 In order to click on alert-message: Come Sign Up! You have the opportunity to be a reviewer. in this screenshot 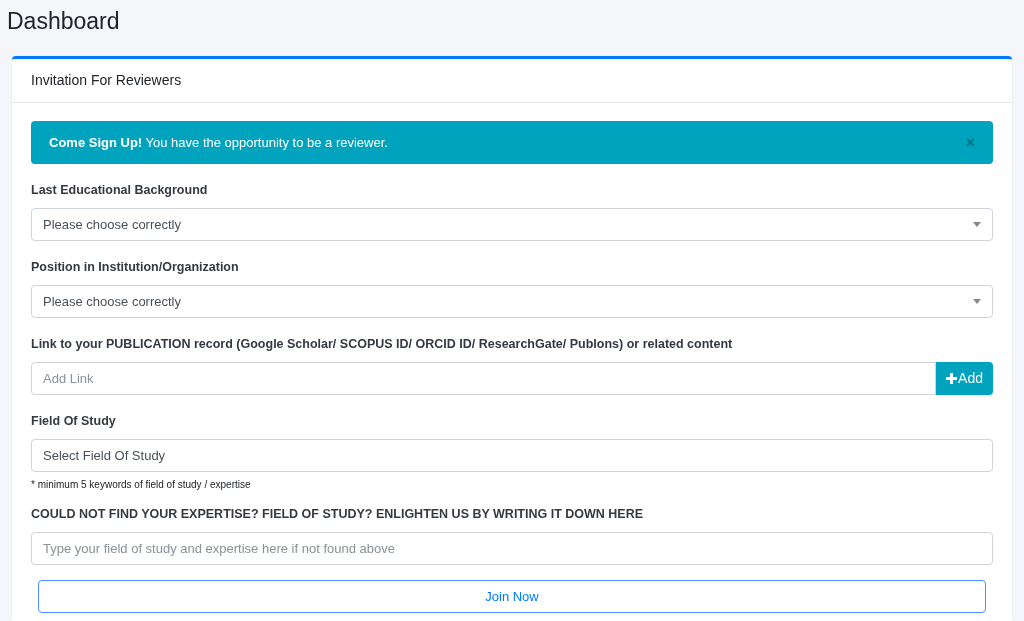, I will do `click(218, 142)`.